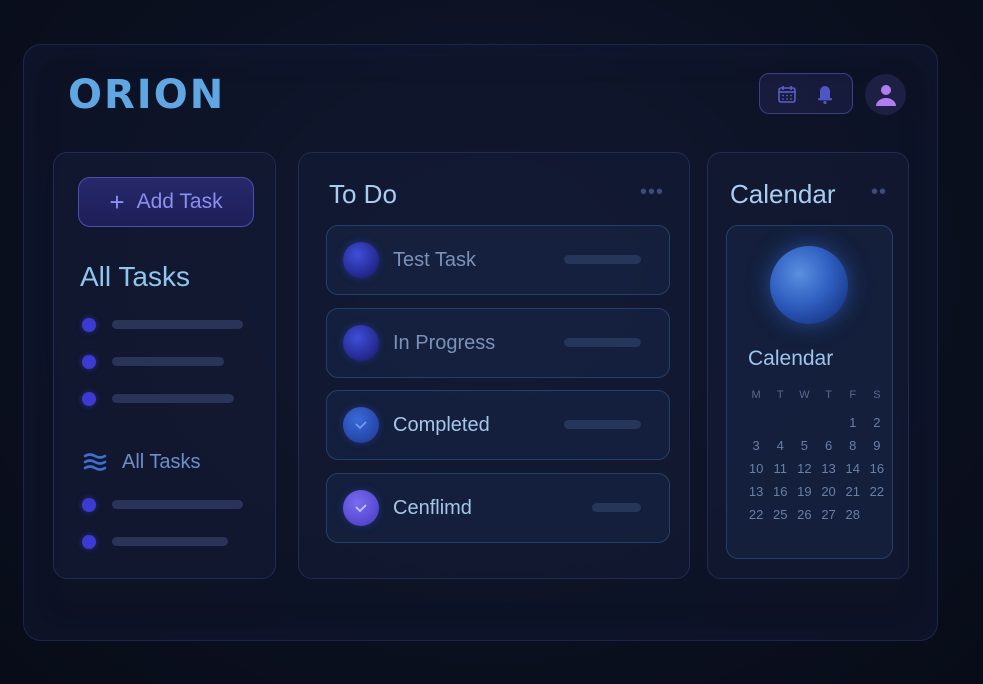 Image resolution: width=983 pixels, height=684 pixels. What do you see at coordinates (853, 468) in the screenshot?
I see `calendar-day: 14` at bounding box center [853, 468].